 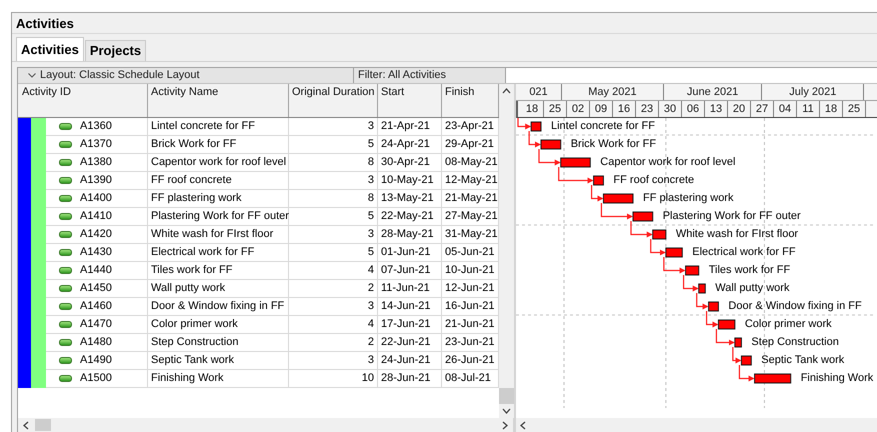 I want to click on column-header: Start, so click(x=410, y=100).